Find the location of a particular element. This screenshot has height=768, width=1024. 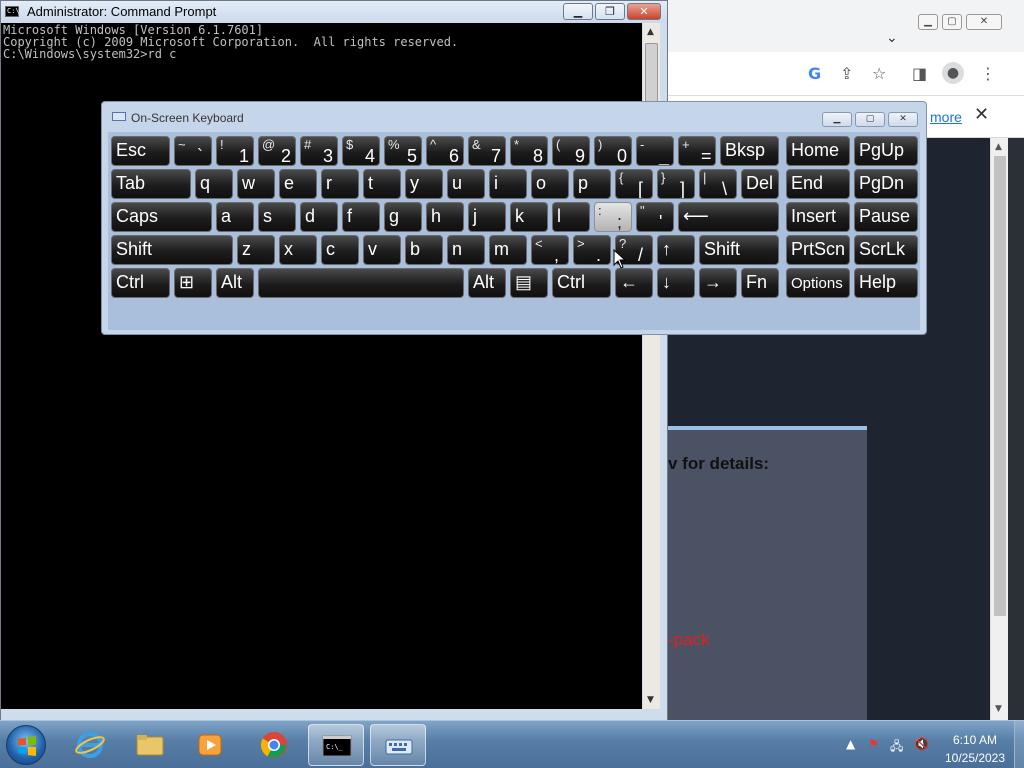

key-9: (9 is located at coordinates (571, 151).